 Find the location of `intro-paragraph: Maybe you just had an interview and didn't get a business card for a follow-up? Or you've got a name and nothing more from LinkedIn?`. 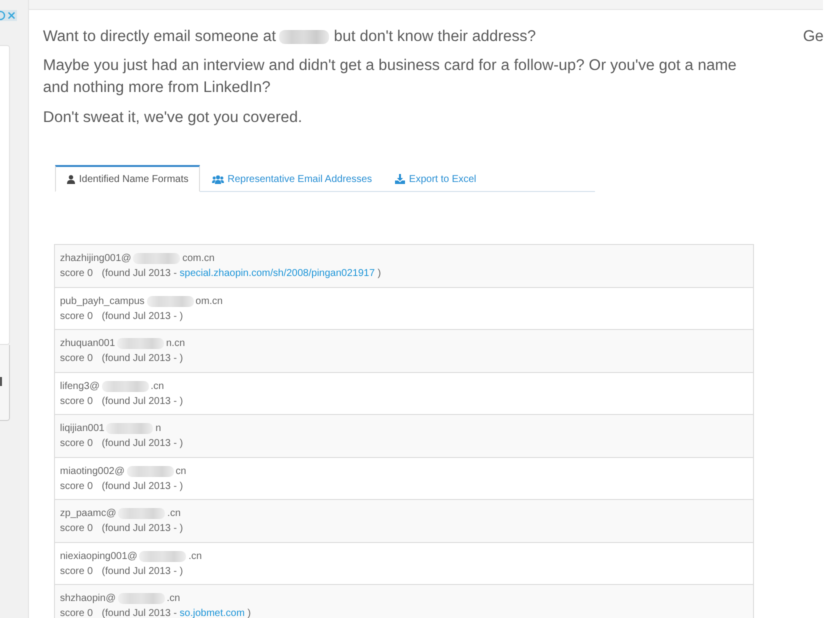

intro-paragraph: Maybe you just had an interview and didn't get a business card for a follow-up? Or you've got a name and nothing more from LinkedIn? is located at coordinates (390, 77).